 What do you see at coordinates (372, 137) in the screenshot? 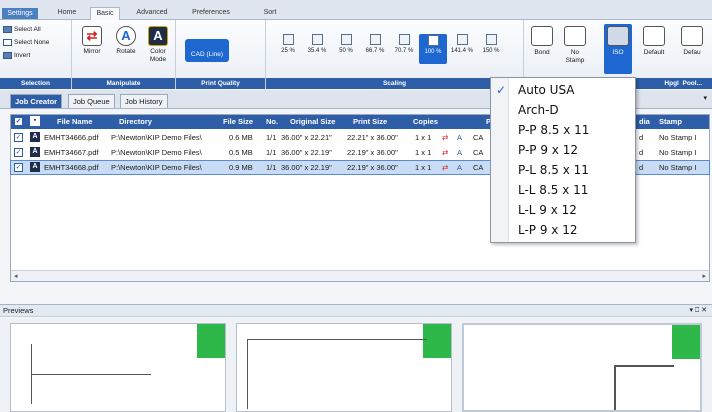
I see `cell-print: 22.21" x 36.00"` at bounding box center [372, 137].